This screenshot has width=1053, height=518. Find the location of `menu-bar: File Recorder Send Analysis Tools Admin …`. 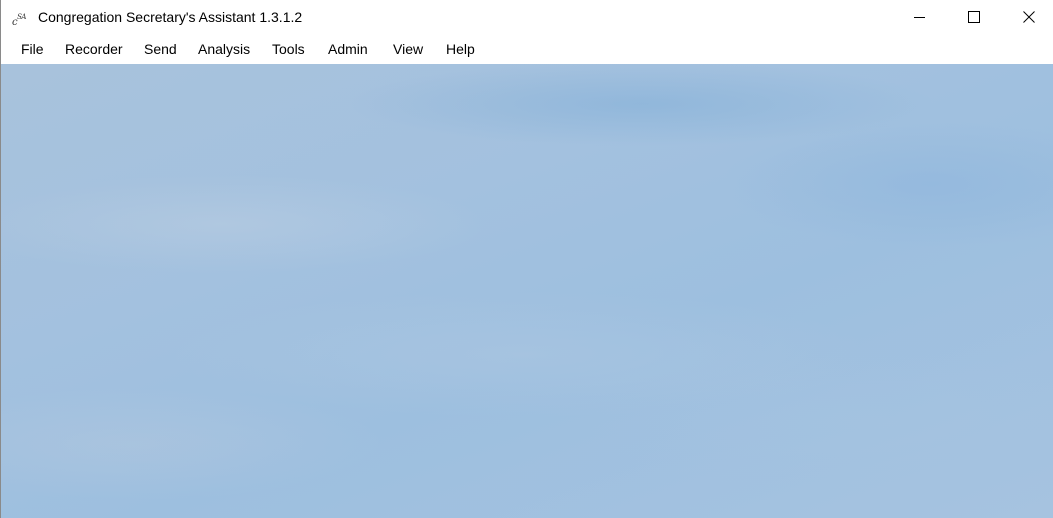

menu-bar: File Recorder Send Analysis Tools Admin … is located at coordinates (527, 48).